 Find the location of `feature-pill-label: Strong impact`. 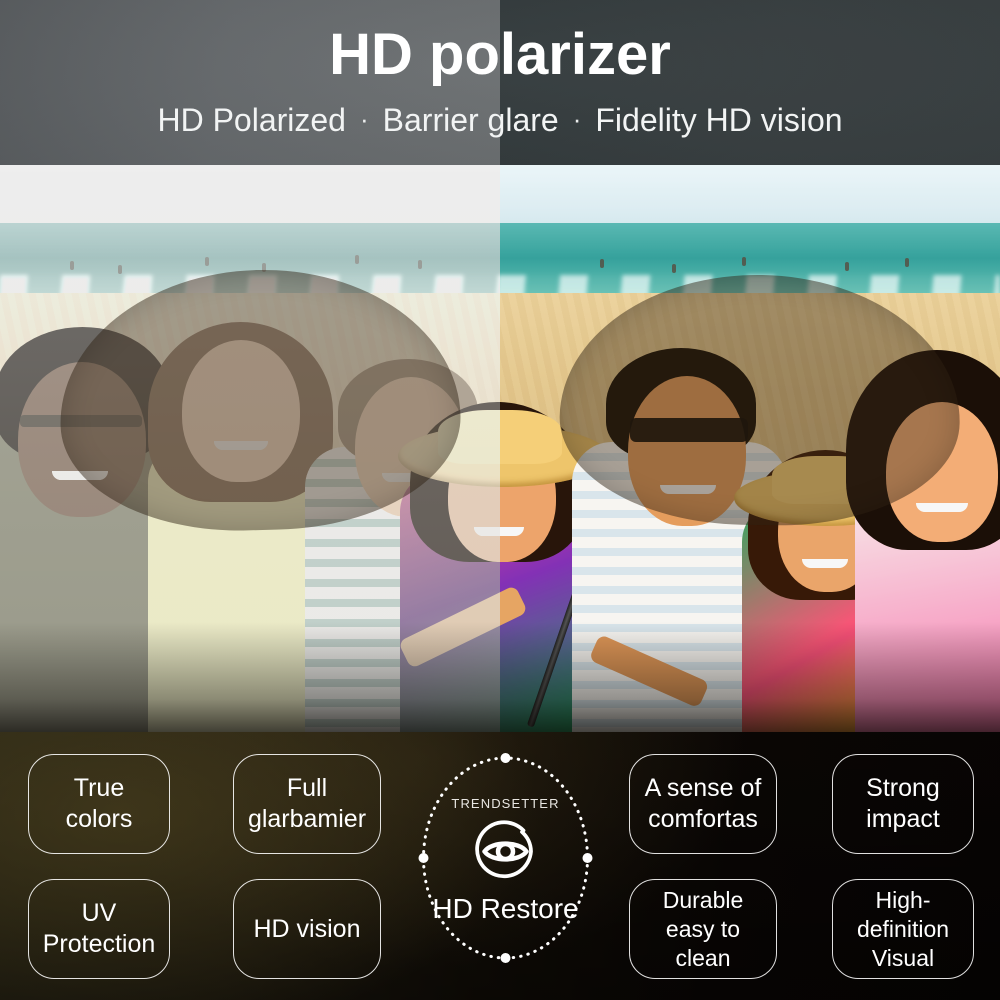

feature-pill-label: Strong impact is located at coordinates (903, 803).